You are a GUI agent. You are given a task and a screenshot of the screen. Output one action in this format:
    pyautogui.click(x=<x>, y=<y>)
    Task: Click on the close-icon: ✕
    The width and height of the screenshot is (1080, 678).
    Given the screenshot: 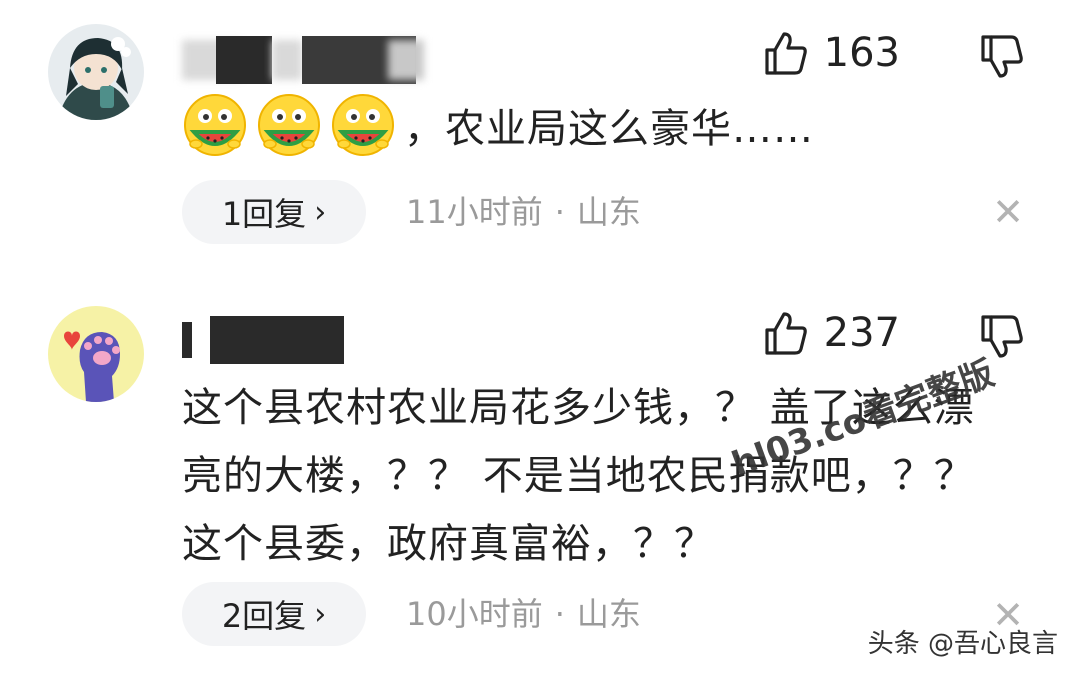 What is the action you would take?
    pyautogui.click(x=1008, y=212)
    